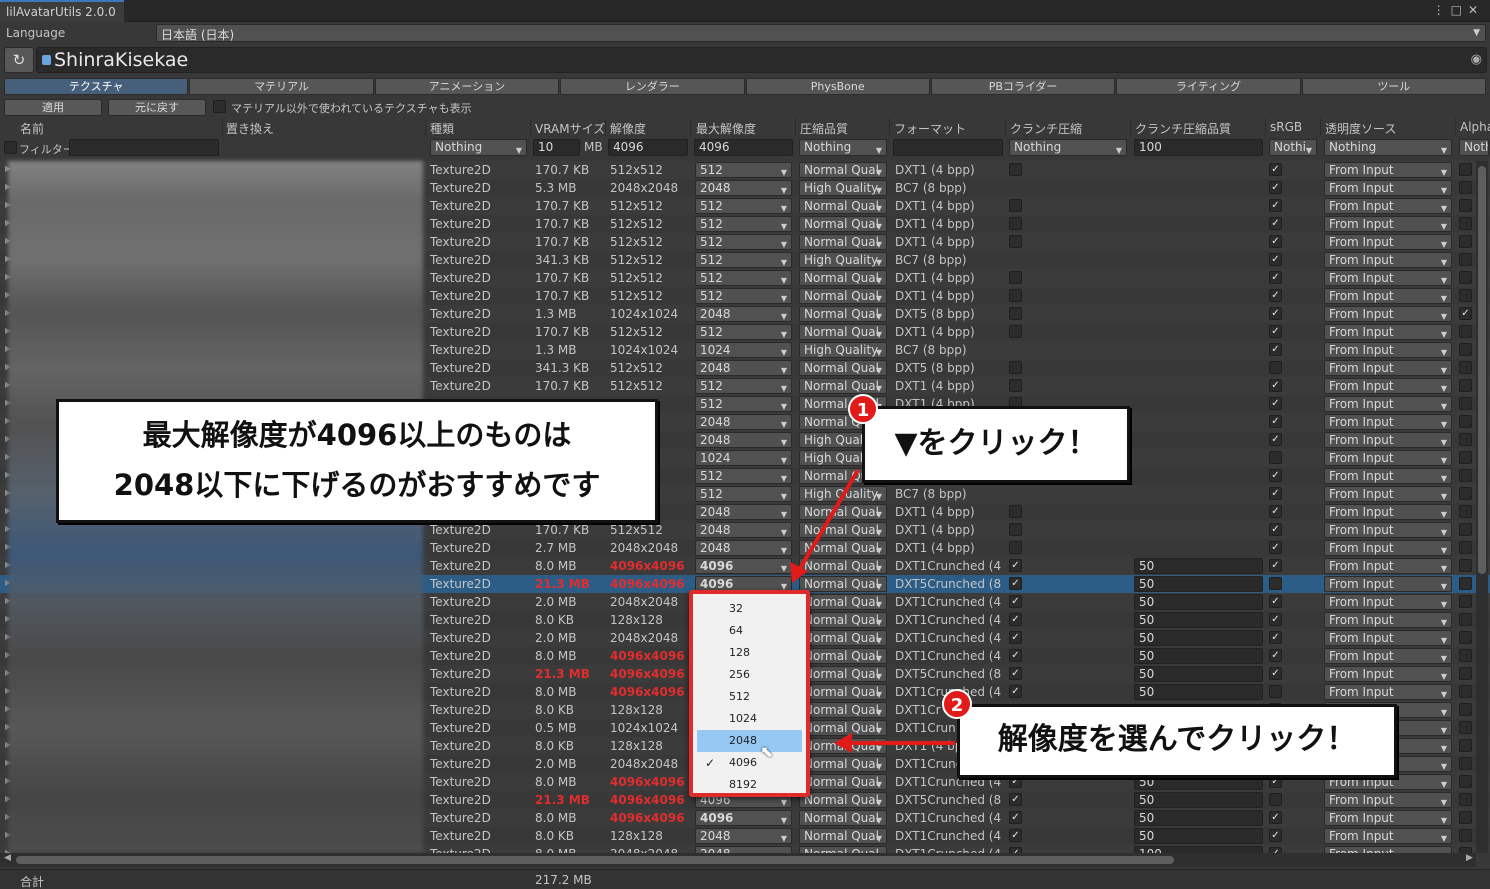  I want to click on step1-arrowhead, so click(799, 572).